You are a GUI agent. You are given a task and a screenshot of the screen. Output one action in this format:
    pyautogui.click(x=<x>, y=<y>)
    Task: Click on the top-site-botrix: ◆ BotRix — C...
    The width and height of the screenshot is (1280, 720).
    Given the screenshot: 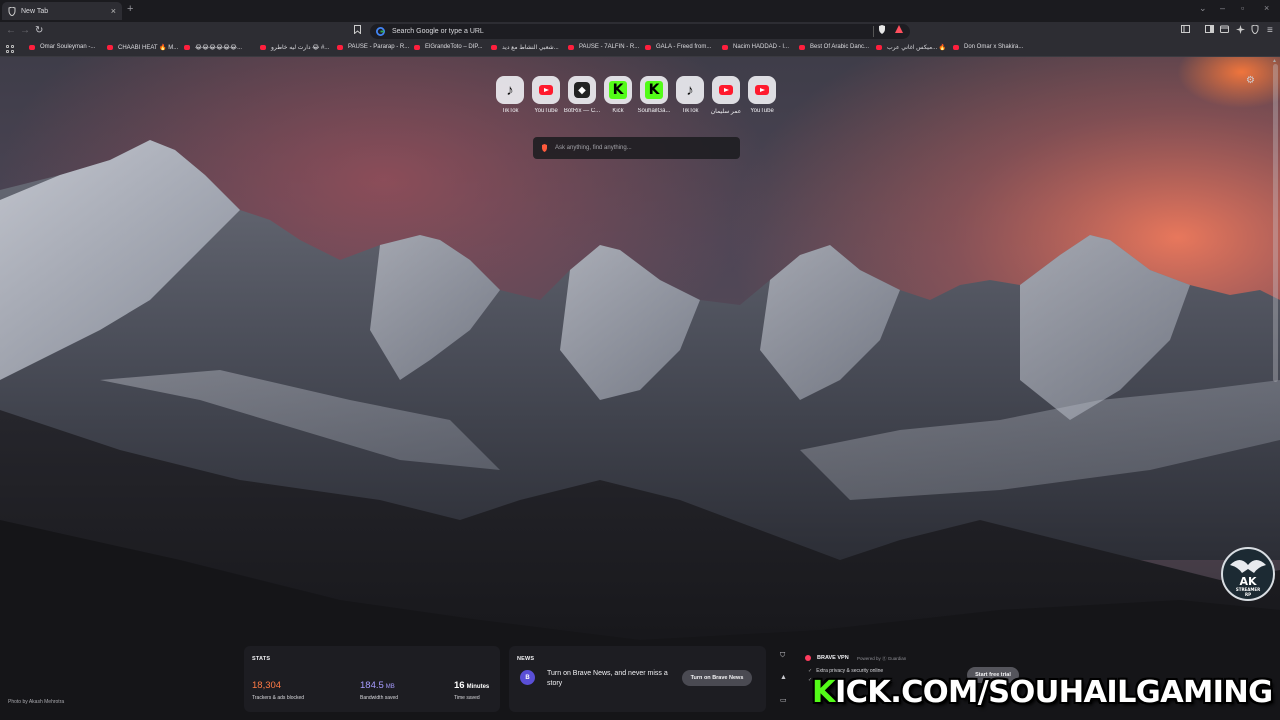 What is the action you would take?
    pyautogui.click(x=582, y=95)
    